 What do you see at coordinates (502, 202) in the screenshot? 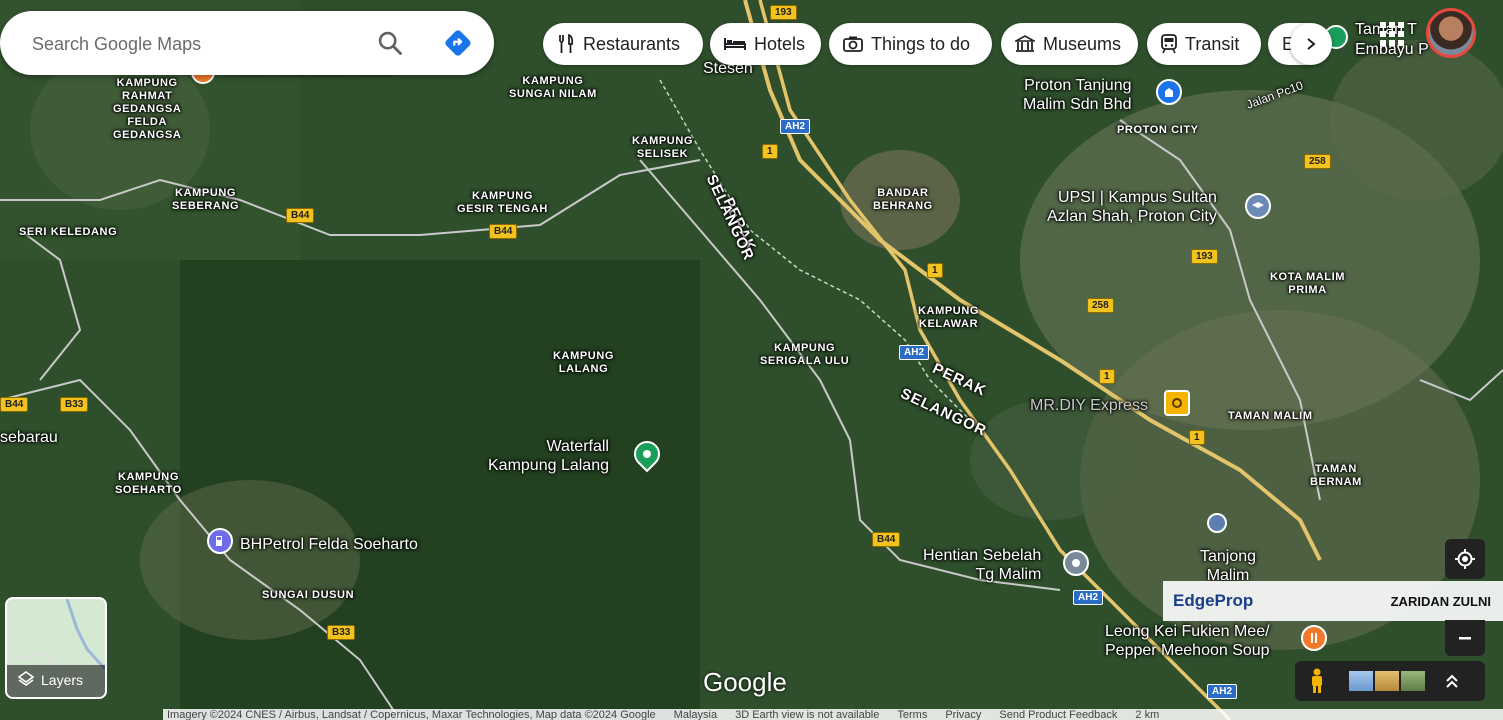
I see `village-label-gesir-tengah: KAMPUNG GESIR TENGAH` at bounding box center [502, 202].